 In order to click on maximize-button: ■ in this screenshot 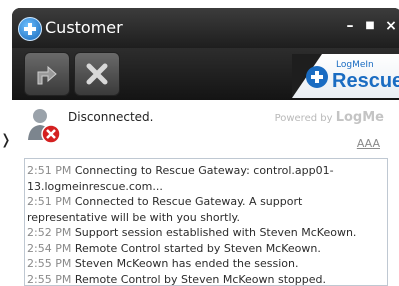, I will do `click(370, 26)`.